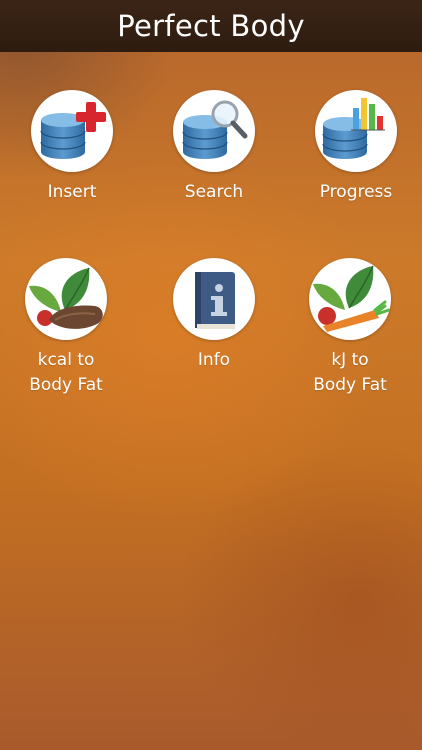 This screenshot has height=750, width=422. Describe the element at coordinates (214, 360) in the screenshot. I see `info-label: Info` at that location.